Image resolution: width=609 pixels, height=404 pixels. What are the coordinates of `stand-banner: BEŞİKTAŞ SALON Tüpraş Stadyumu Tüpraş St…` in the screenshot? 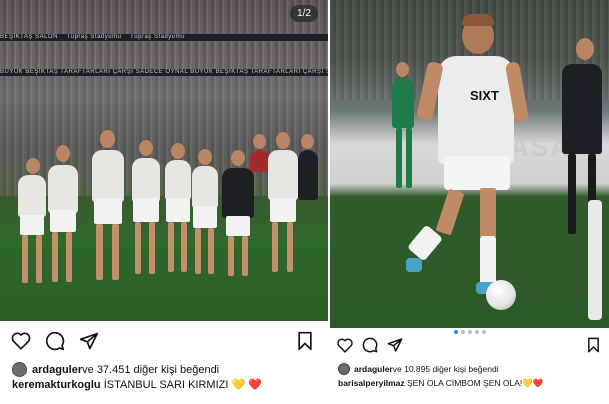 It's located at (164, 37).